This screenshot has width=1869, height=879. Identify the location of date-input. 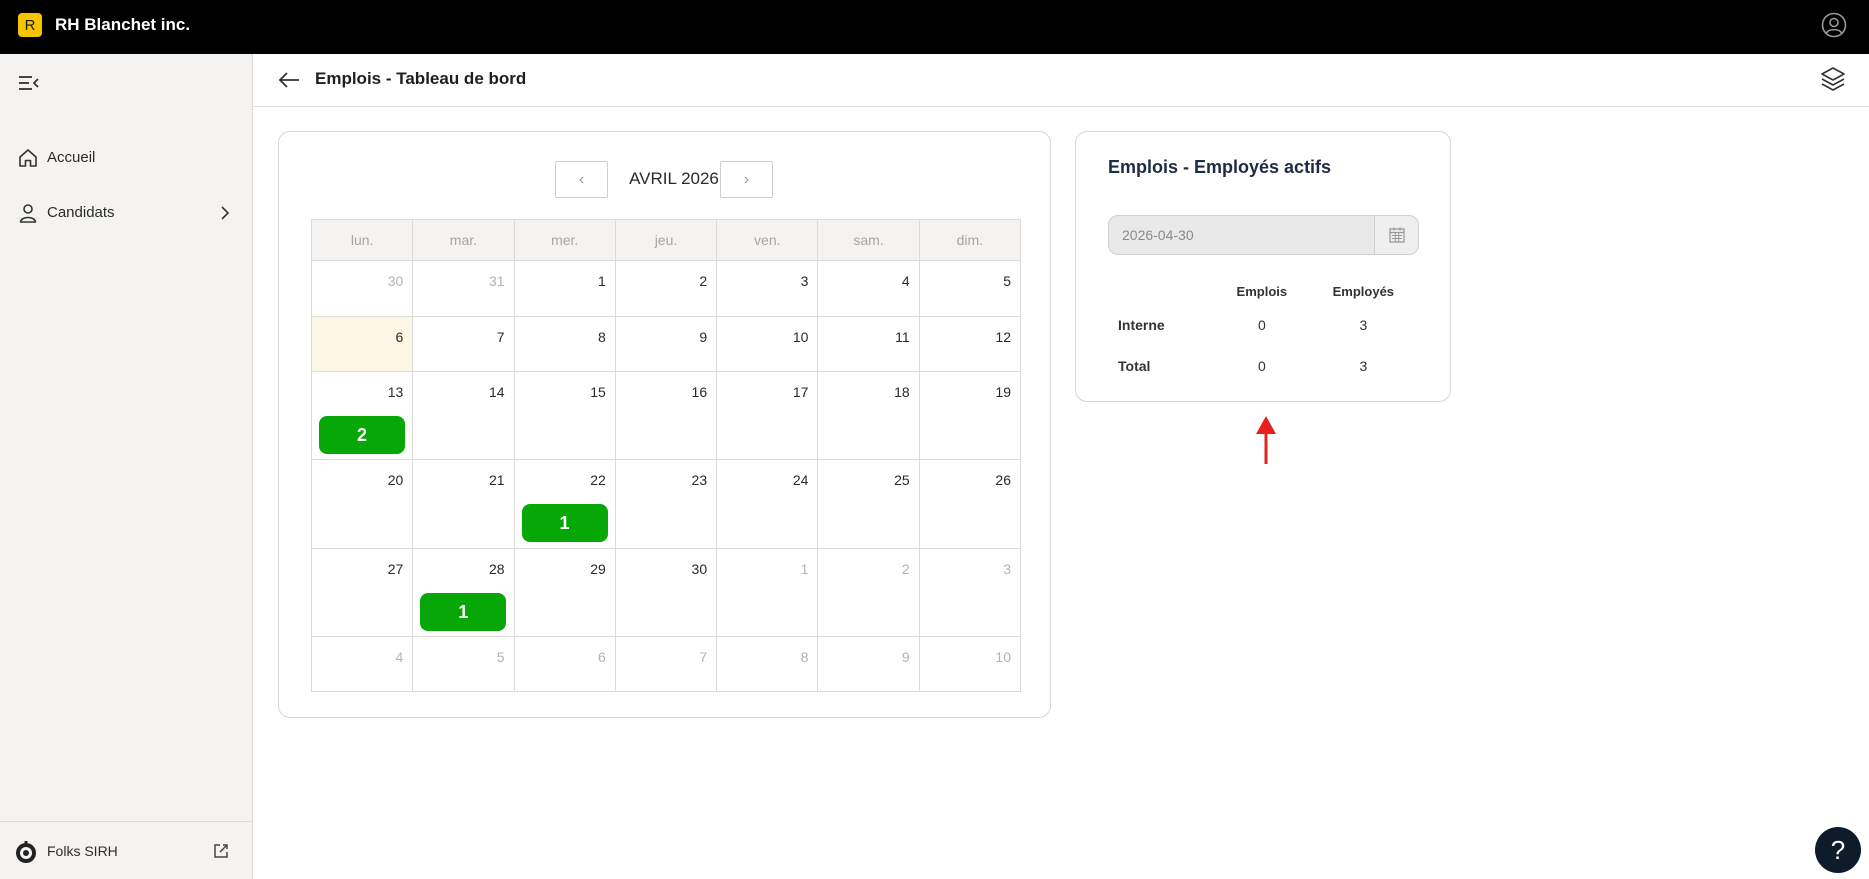
(1241, 235).